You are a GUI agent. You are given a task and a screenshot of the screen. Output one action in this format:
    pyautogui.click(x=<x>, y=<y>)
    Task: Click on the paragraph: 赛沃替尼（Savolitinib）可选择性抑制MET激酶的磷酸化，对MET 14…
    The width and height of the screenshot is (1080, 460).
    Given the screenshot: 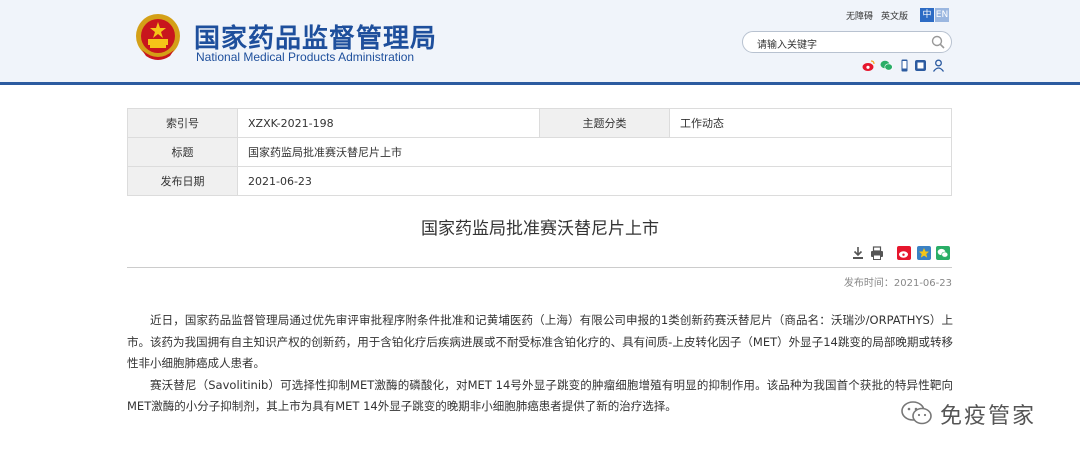 What is the action you would take?
    pyautogui.click(x=540, y=395)
    